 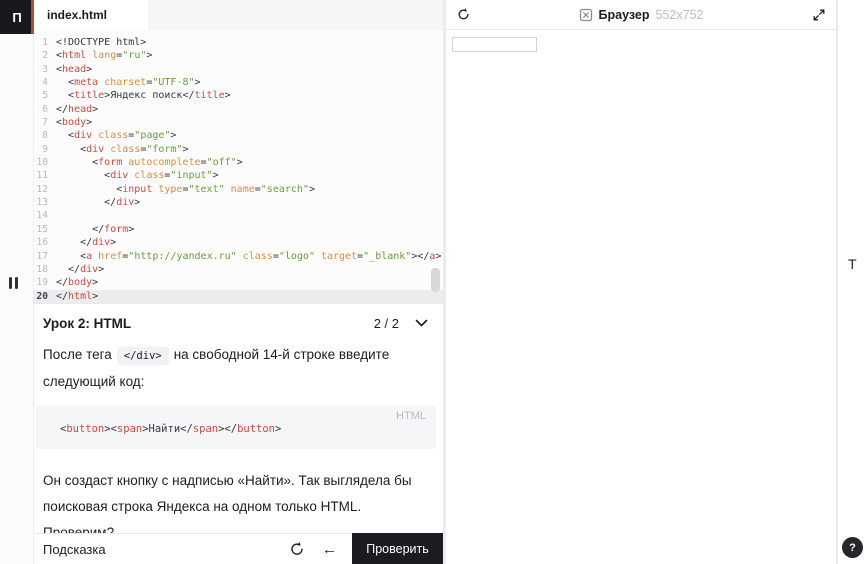 I want to click on redo-circular-arrow-icon, so click(x=297, y=549).